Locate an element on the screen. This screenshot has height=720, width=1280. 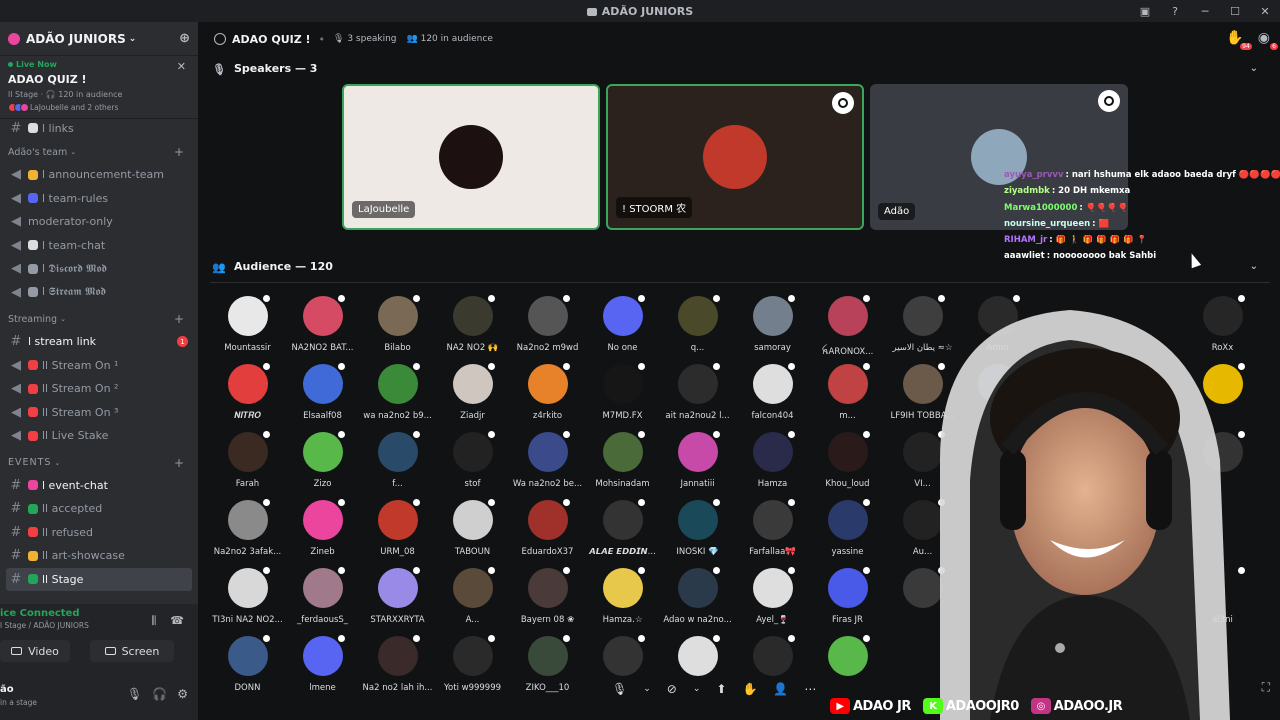
audience-member: Bayern 08 ❀ is located at coordinates (547, 595).